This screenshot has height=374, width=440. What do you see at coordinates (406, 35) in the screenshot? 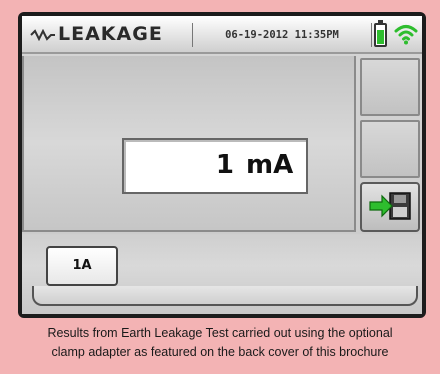
I see `wifi-icon` at bounding box center [406, 35].